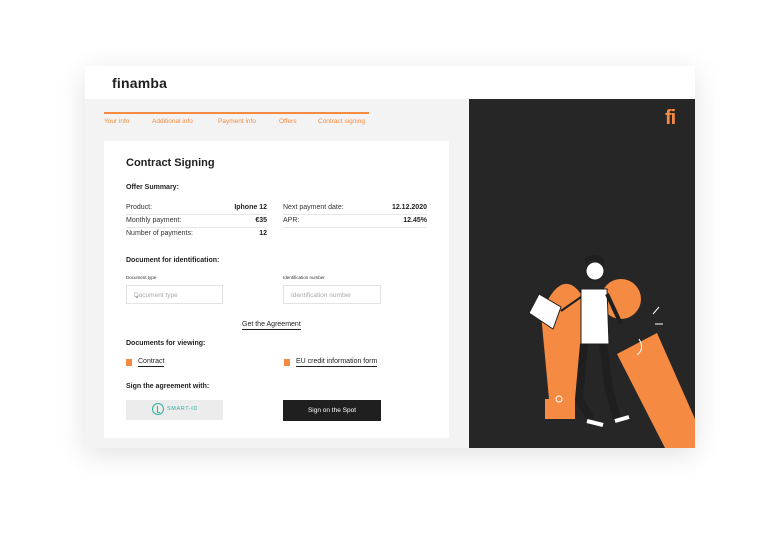  What do you see at coordinates (116, 121) in the screenshot?
I see `tab-your-info: Your info` at bounding box center [116, 121].